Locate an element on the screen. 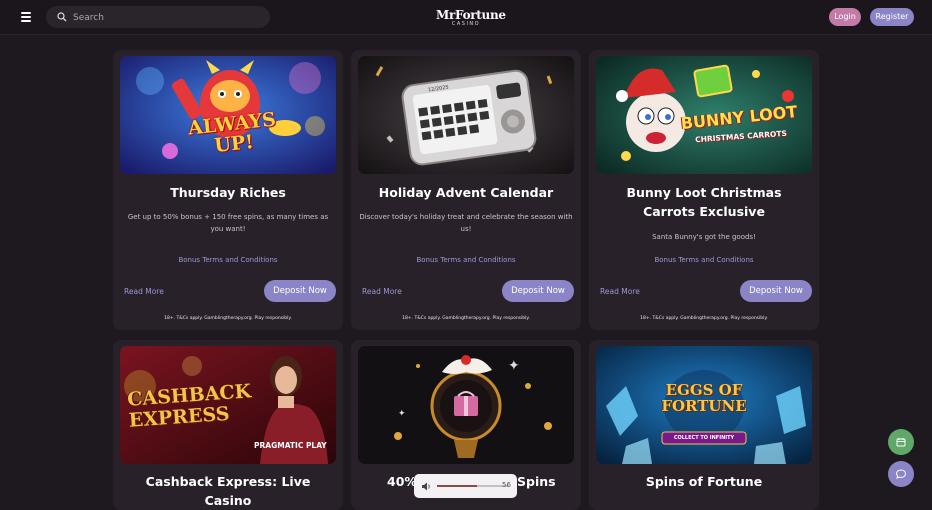  logo: MrFortune CASINO is located at coordinates (471, 17).